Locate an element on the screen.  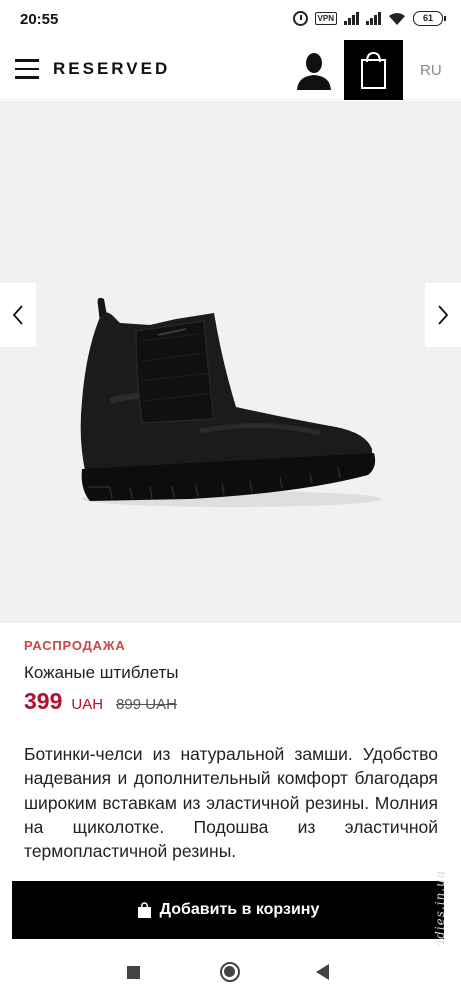
cart-button is located at coordinates (373, 70).